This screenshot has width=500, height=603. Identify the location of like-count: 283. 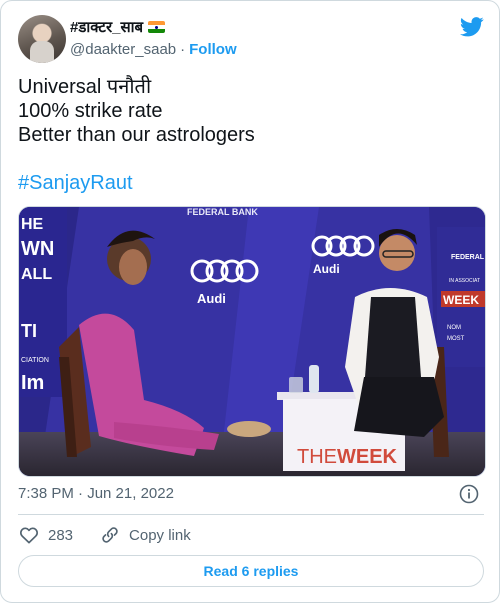
(61, 535).